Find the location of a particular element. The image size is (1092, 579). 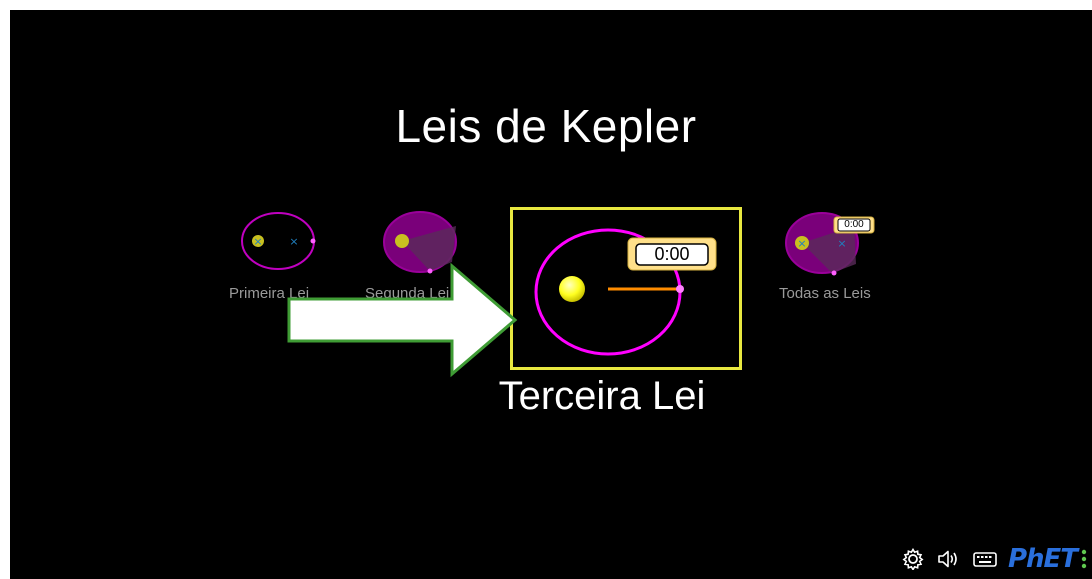

first-law-icon: × × is located at coordinates (278, 241).